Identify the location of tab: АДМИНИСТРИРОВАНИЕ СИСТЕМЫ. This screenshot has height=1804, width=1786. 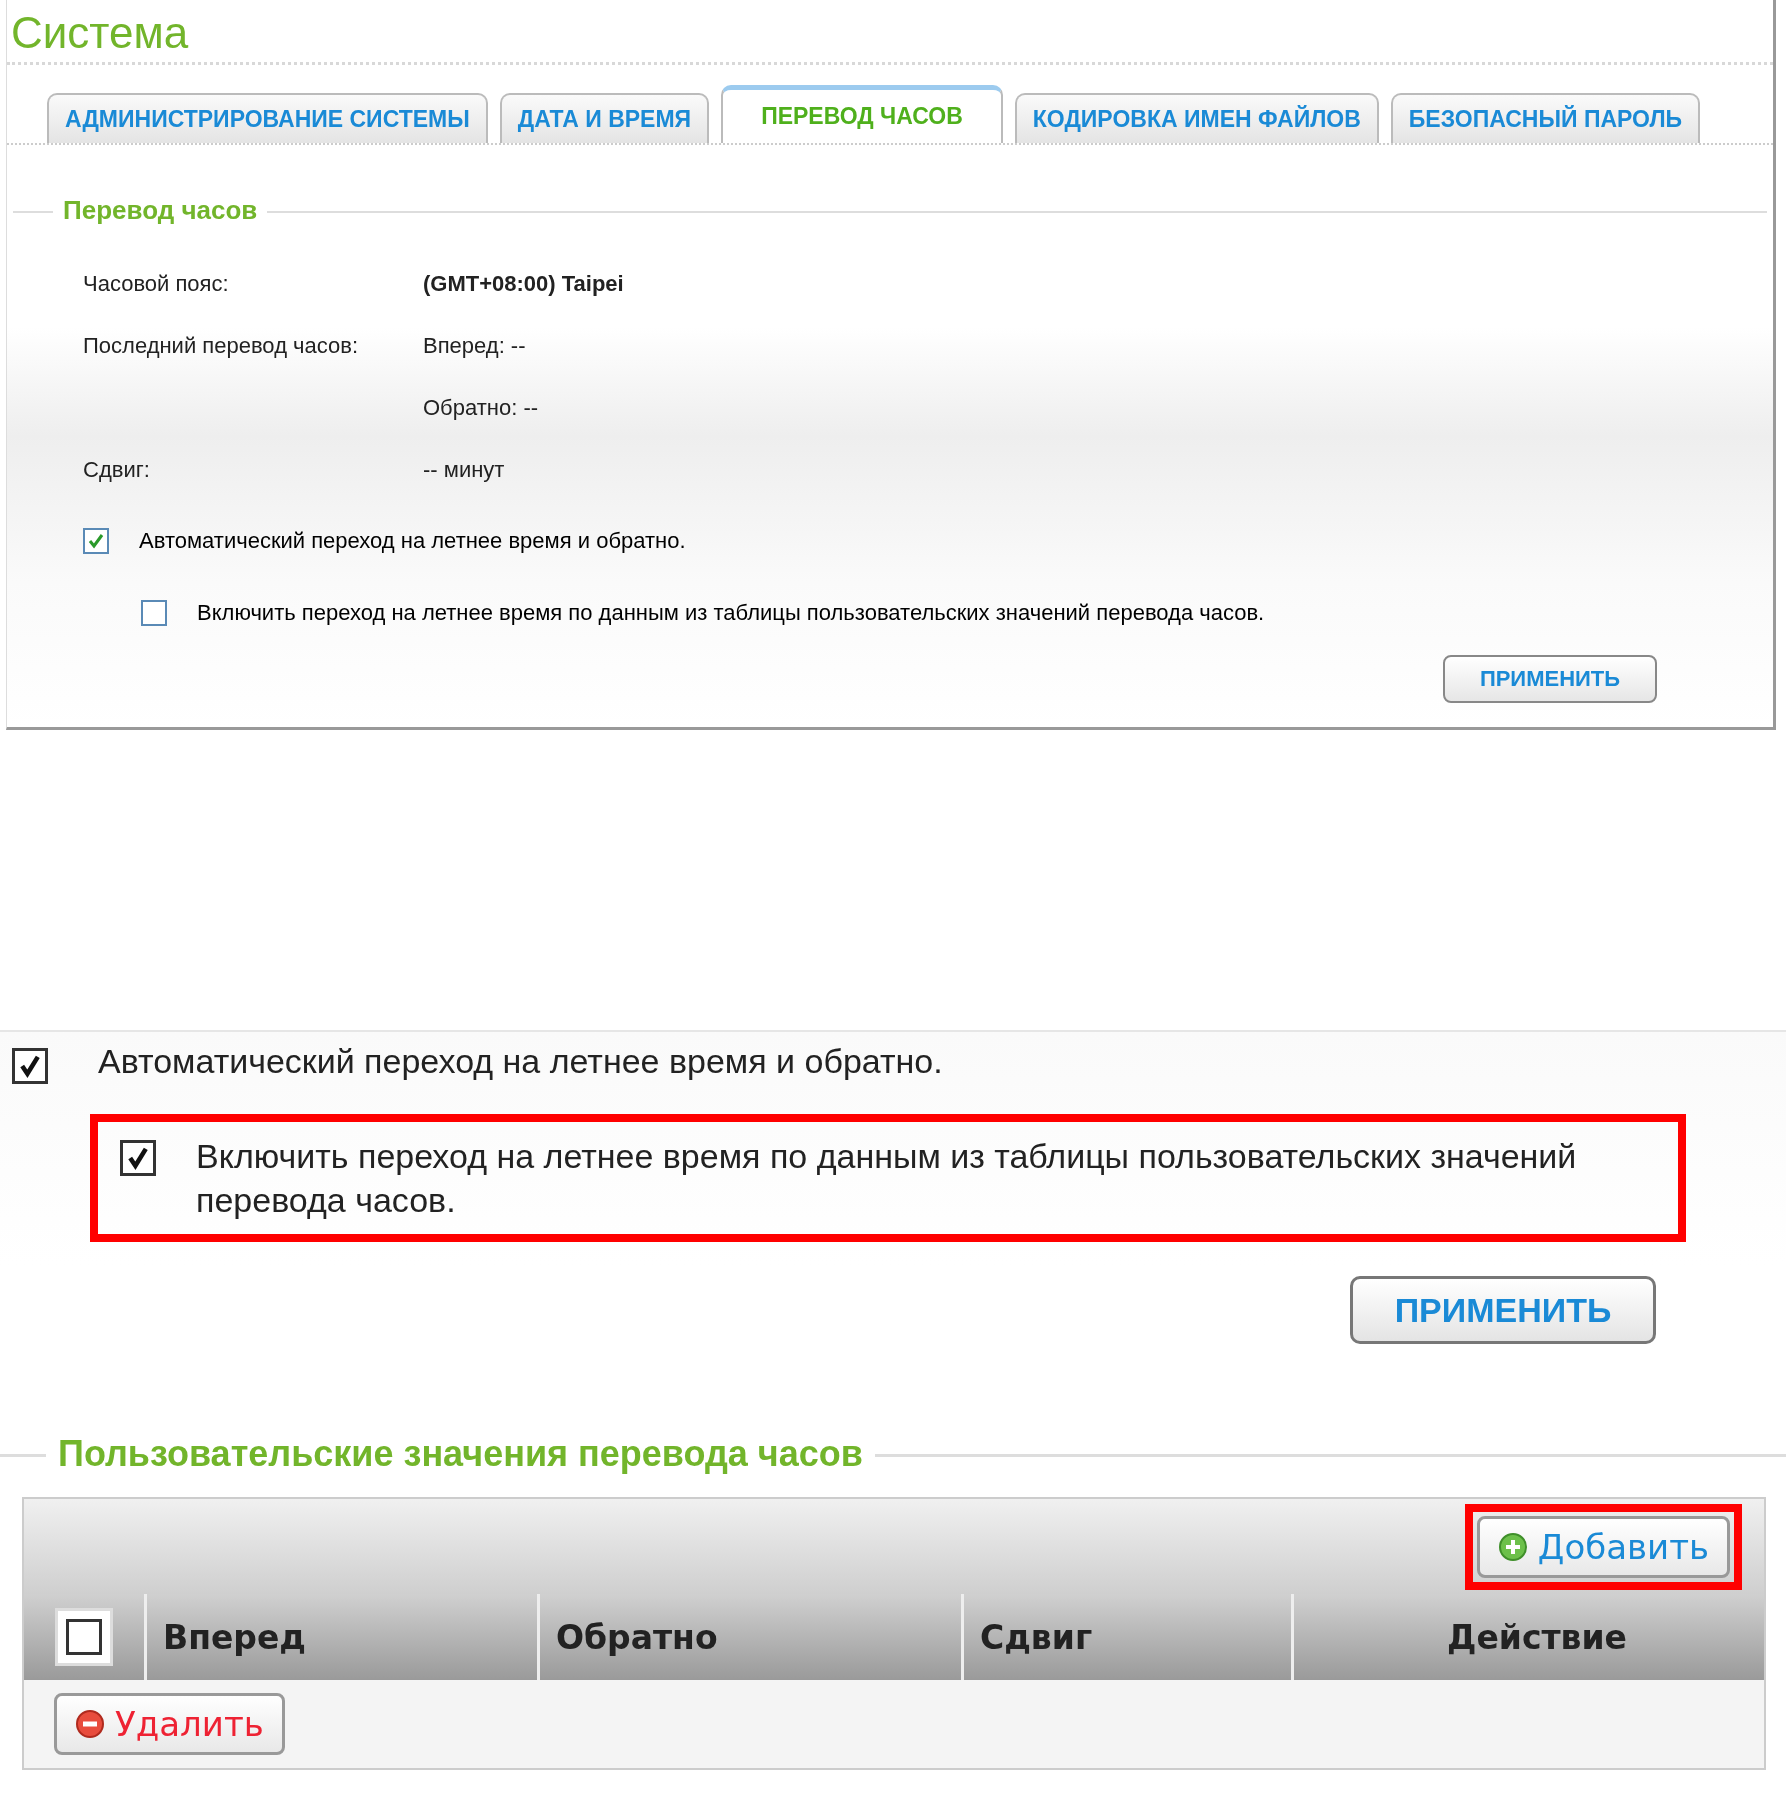
(267, 118).